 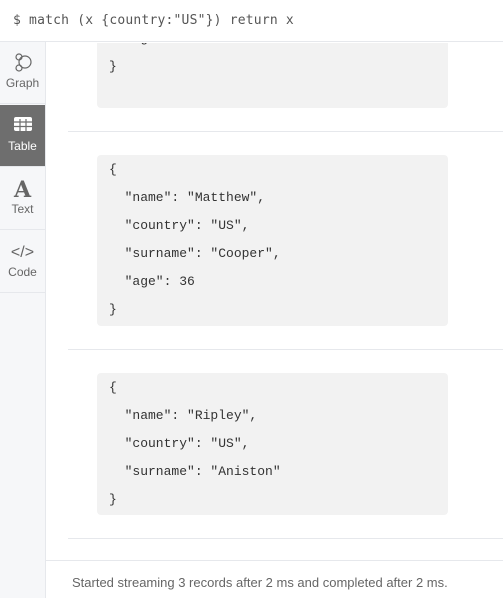 What do you see at coordinates (195, 471) in the screenshot?
I see `json-line: "surname": "Aniston"` at bounding box center [195, 471].